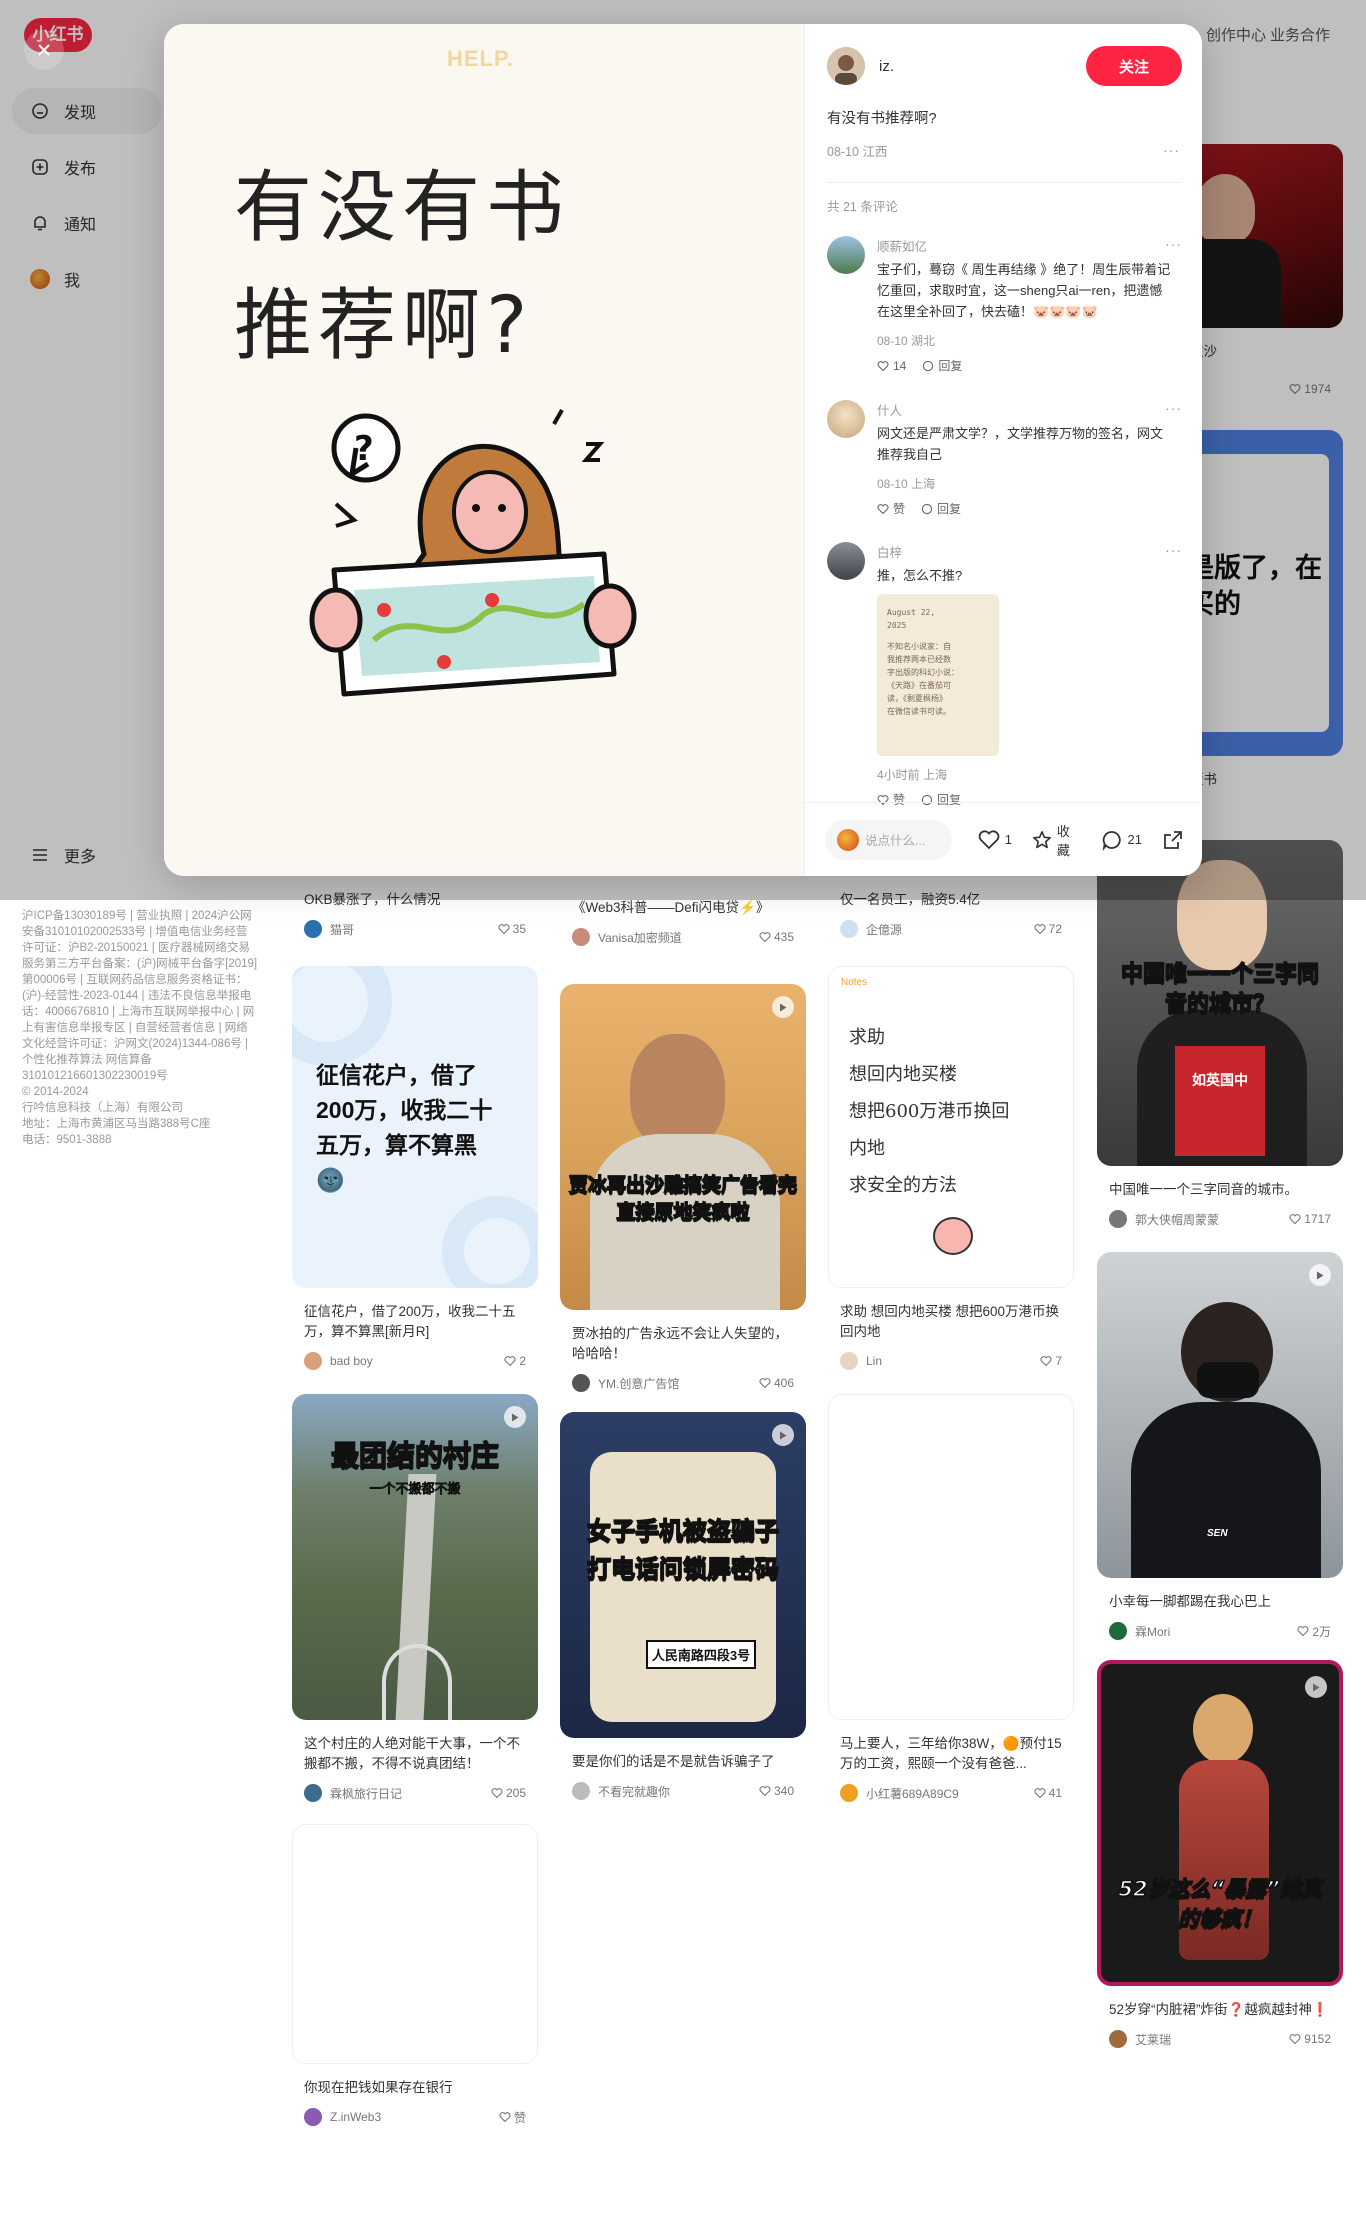 The width and height of the screenshot is (1366, 2215). Describe the element at coordinates (410, 1793) in the screenshot. I see `author-name: 霖枫旅行日记` at that location.